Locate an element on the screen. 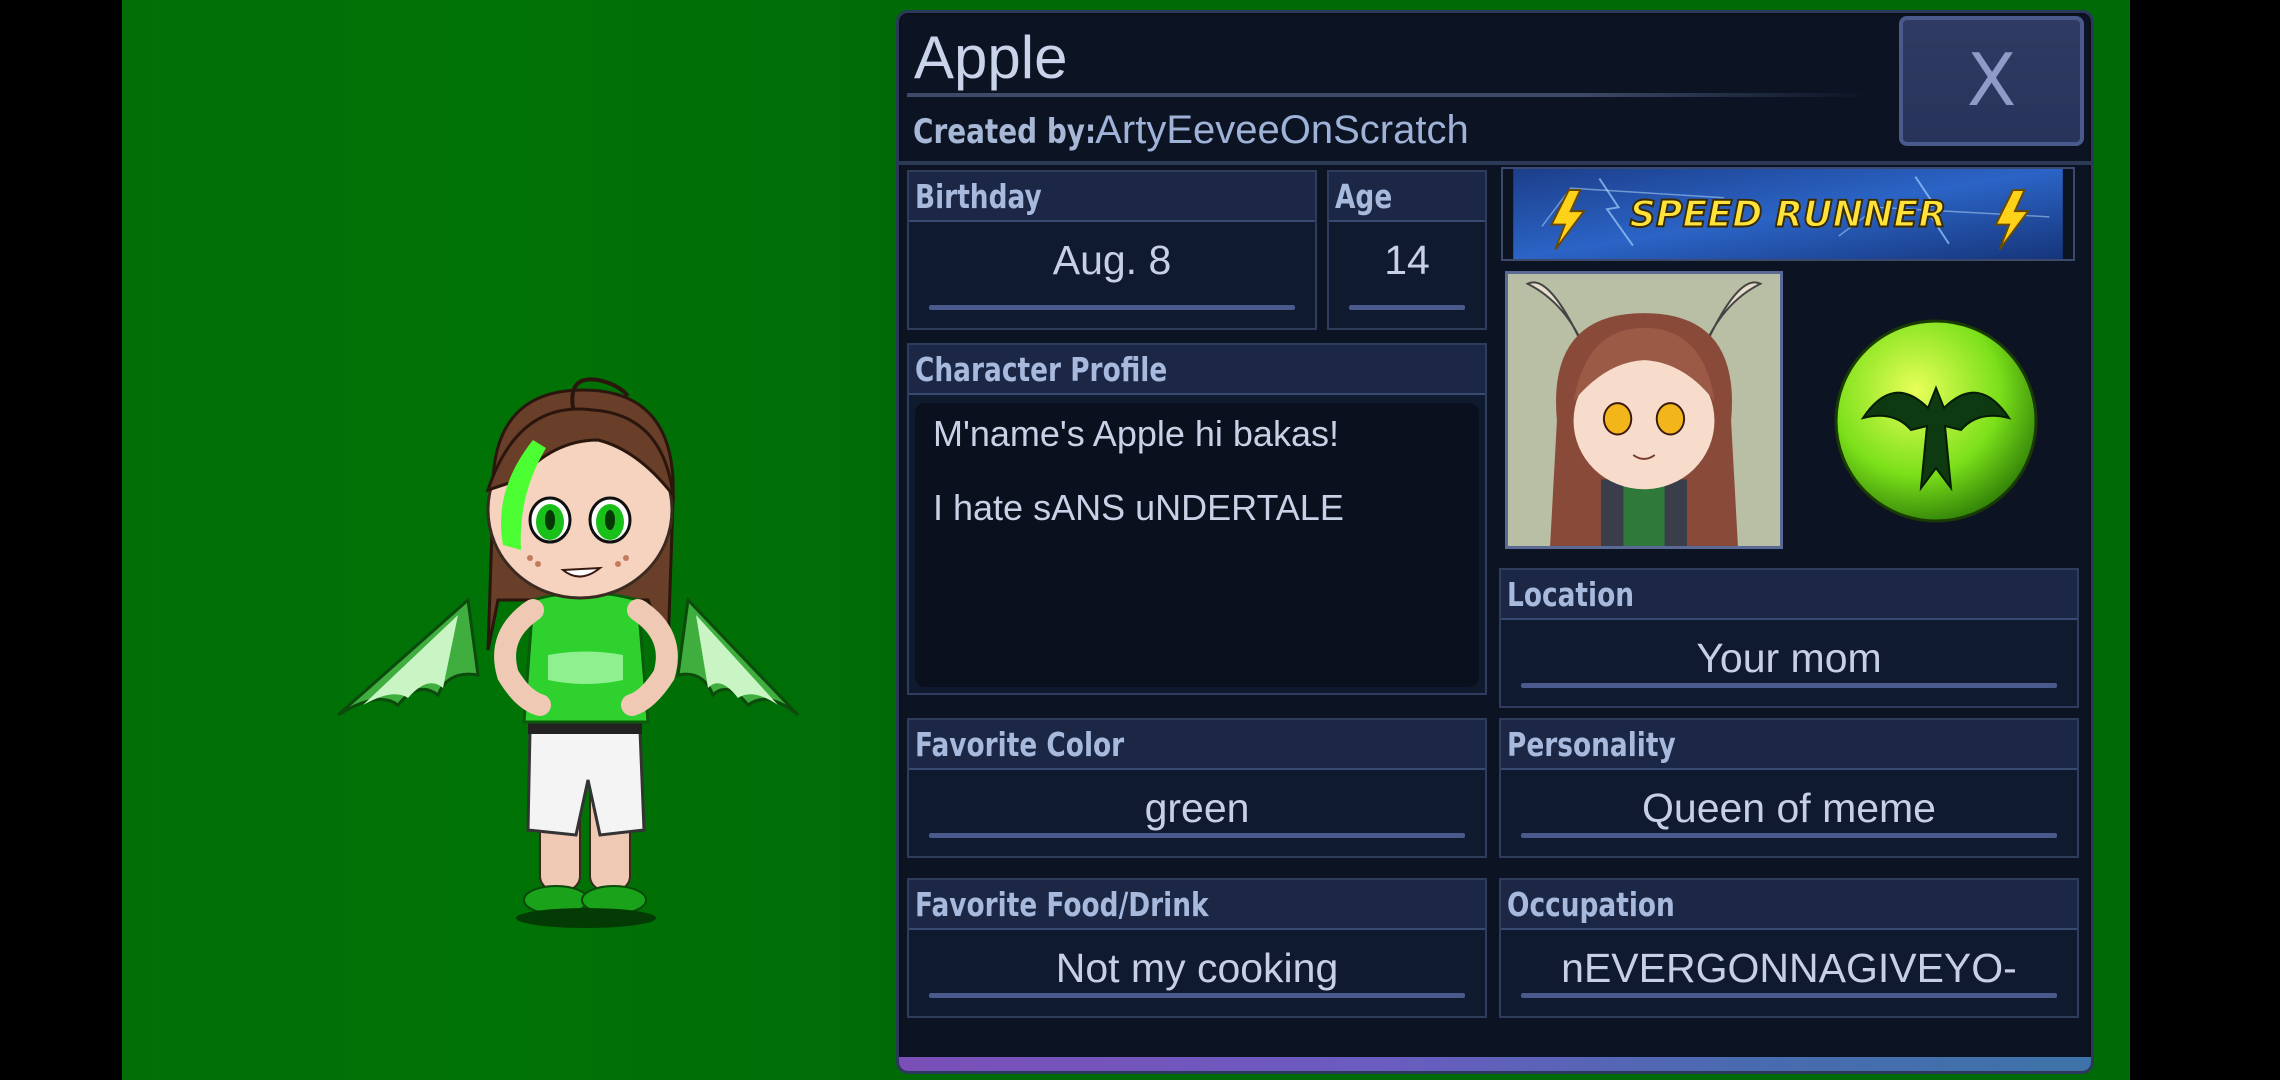 This screenshot has height=1080, width=2280. personality-header: Personality is located at coordinates (1789, 745).